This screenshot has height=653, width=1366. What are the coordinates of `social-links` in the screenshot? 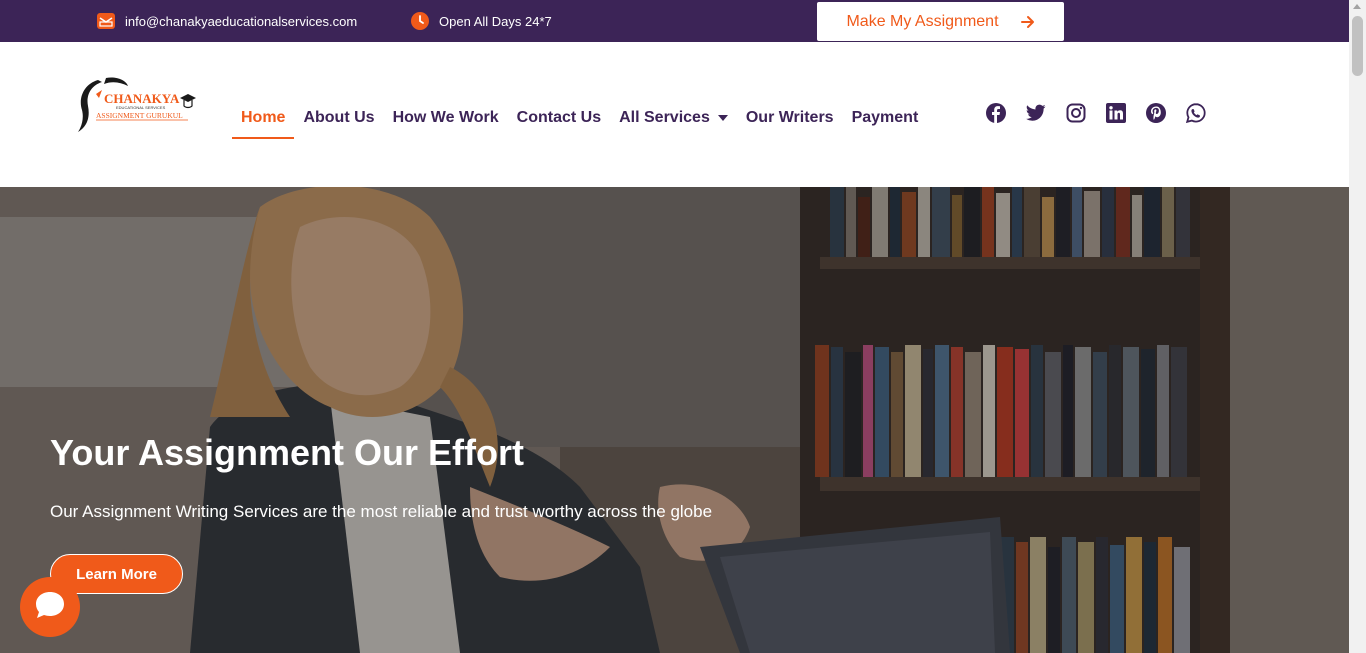 It's located at (1096, 113).